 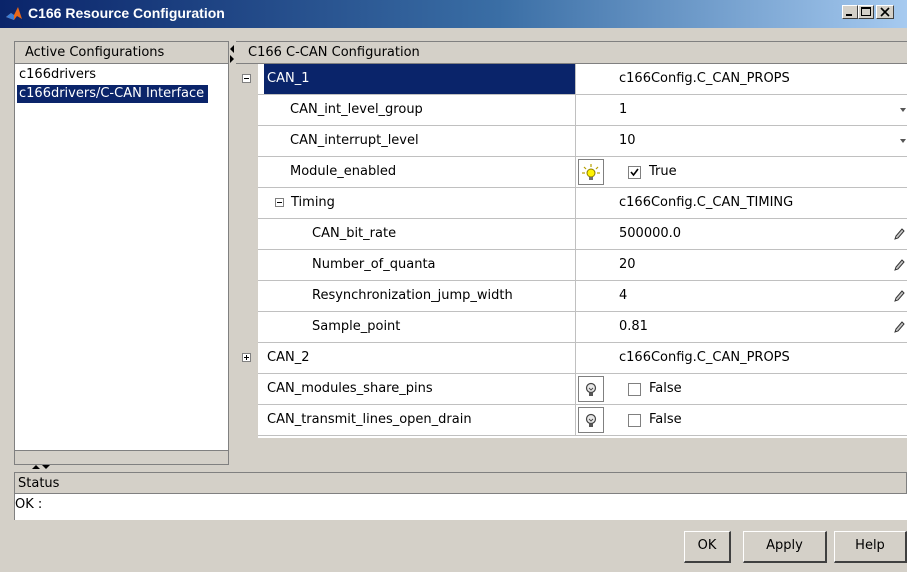 I want to click on property-name: Resynchronization_jump_width, so click(x=412, y=295).